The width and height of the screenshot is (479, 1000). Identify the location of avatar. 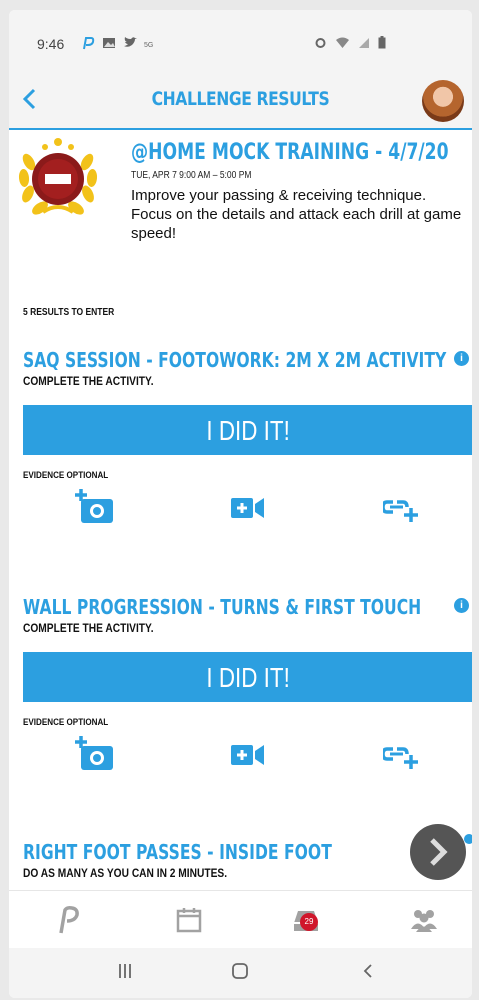
(443, 101).